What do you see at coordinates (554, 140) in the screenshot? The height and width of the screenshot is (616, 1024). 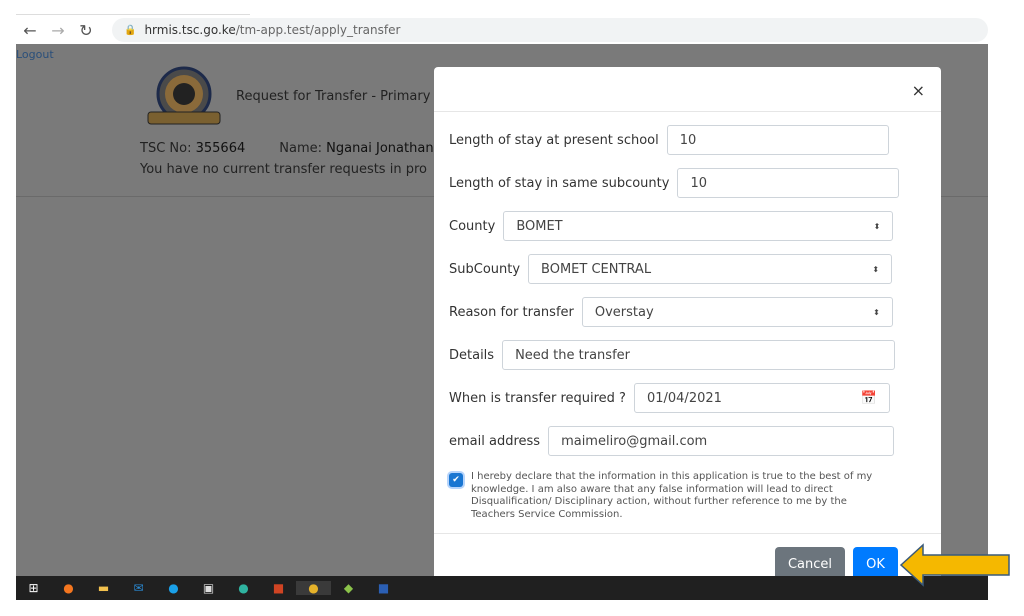 I see `field-label: Length of stay at present school` at bounding box center [554, 140].